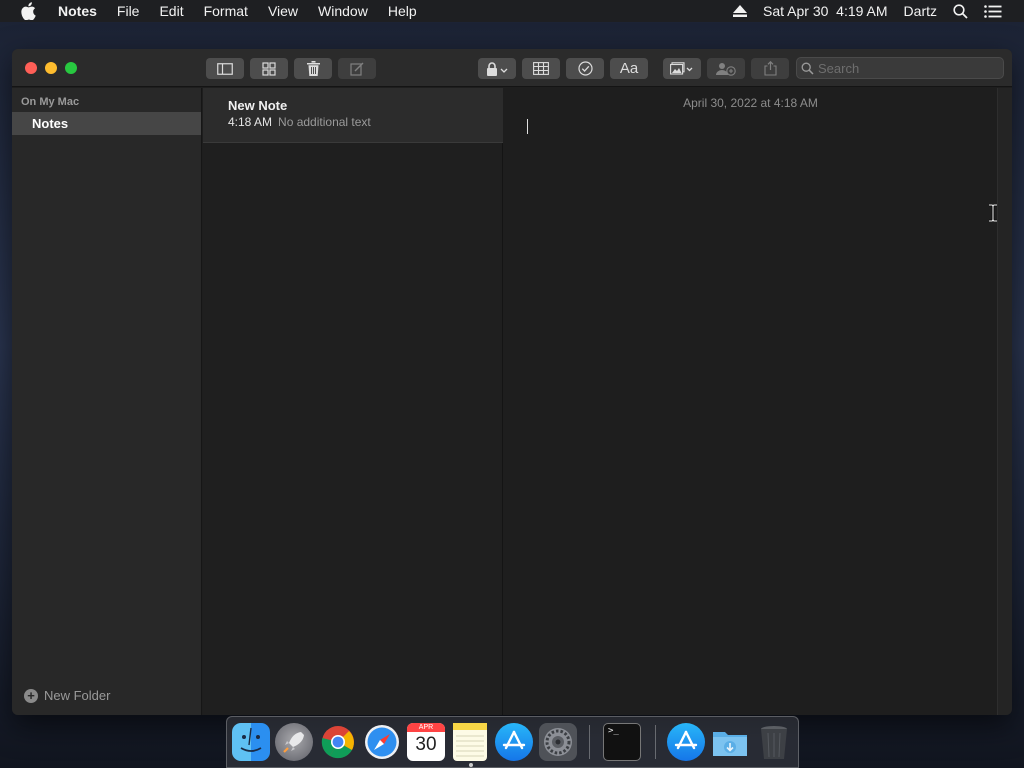 This screenshot has height=768, width=1024. Describe the element at coordinates (960, 11) in the screenshot. I see `spotlight-search-icon` at that location.